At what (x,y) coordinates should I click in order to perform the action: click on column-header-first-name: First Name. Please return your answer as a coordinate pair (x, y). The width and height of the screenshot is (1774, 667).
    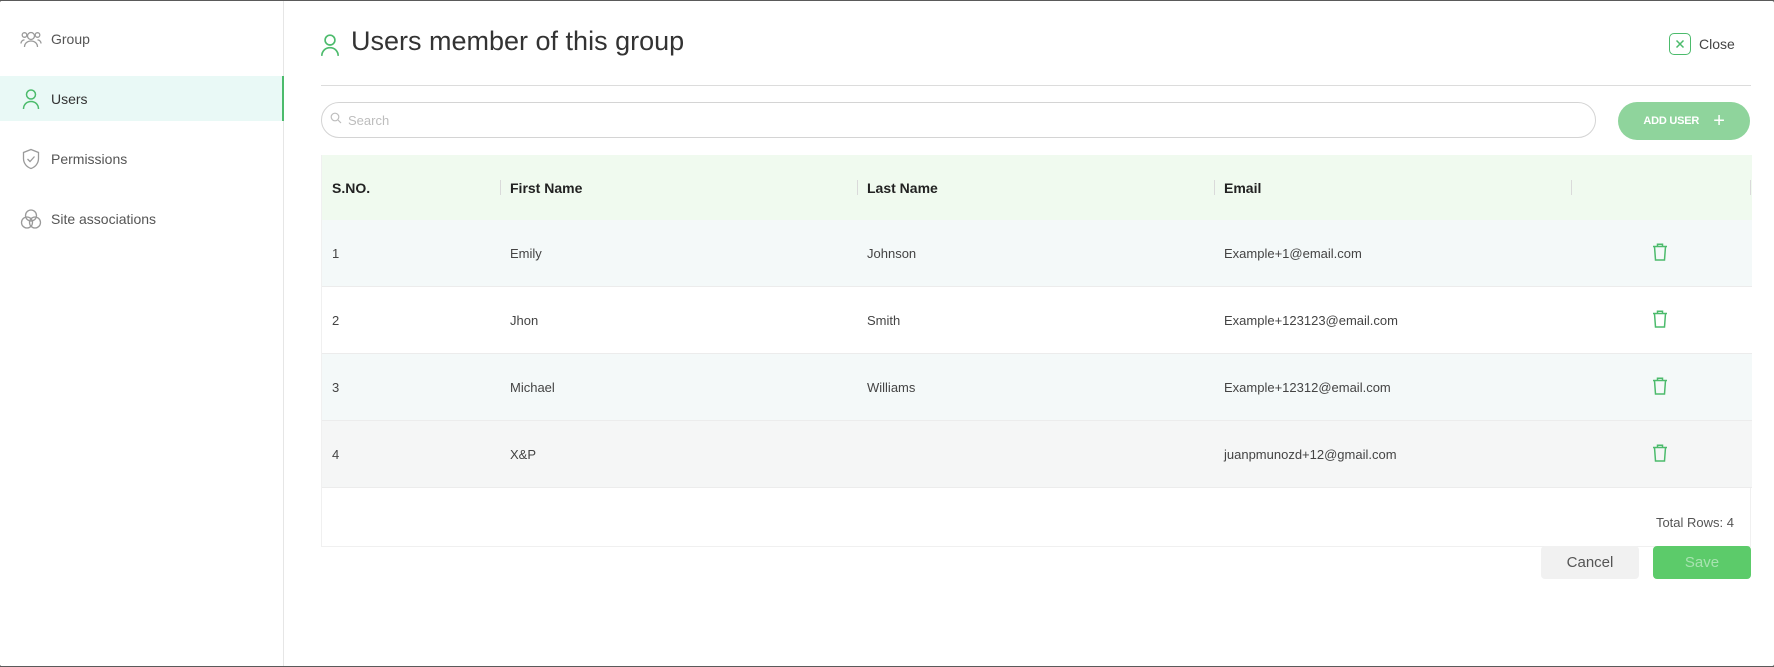
    Looking at the image, I should click on (546, 187).